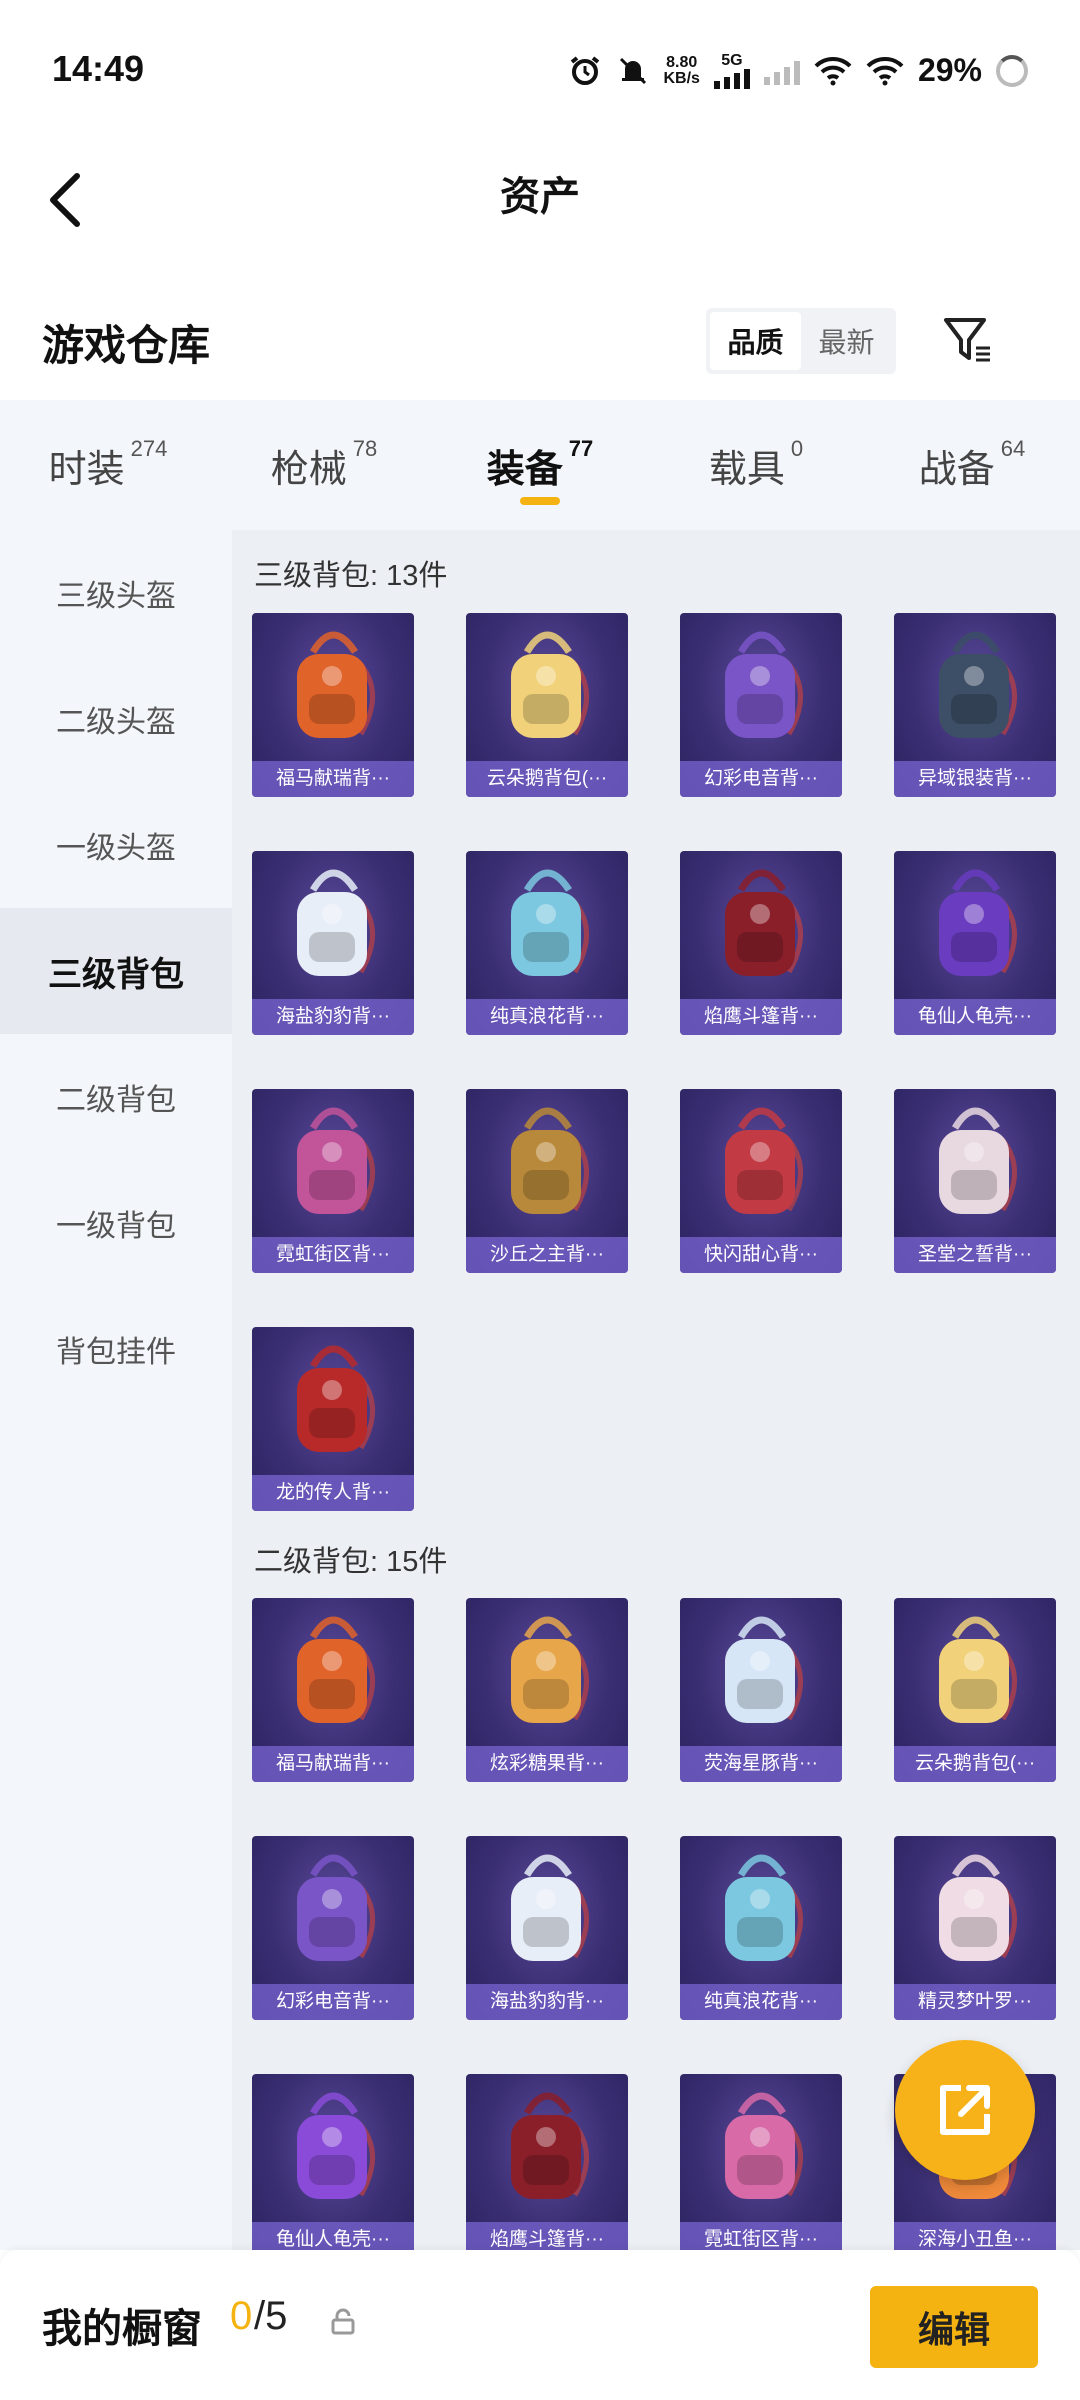 This screenshot has width=1080, height=2400. Describe the element at coordinates (116, 1097) in the screenshot. I see `sidebar-item-backpack-lv2: 二级背包` at that location.